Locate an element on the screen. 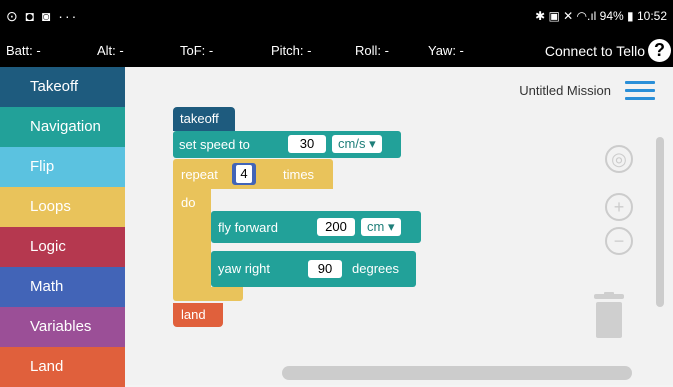  trash-icon is located at coordinates (609, 316).